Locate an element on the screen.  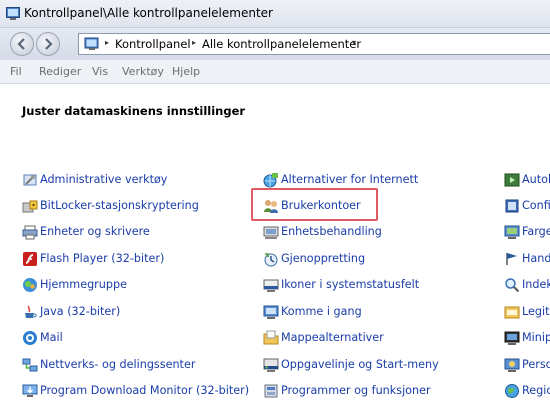
recovery-icon is located at coordinates (271, 260).